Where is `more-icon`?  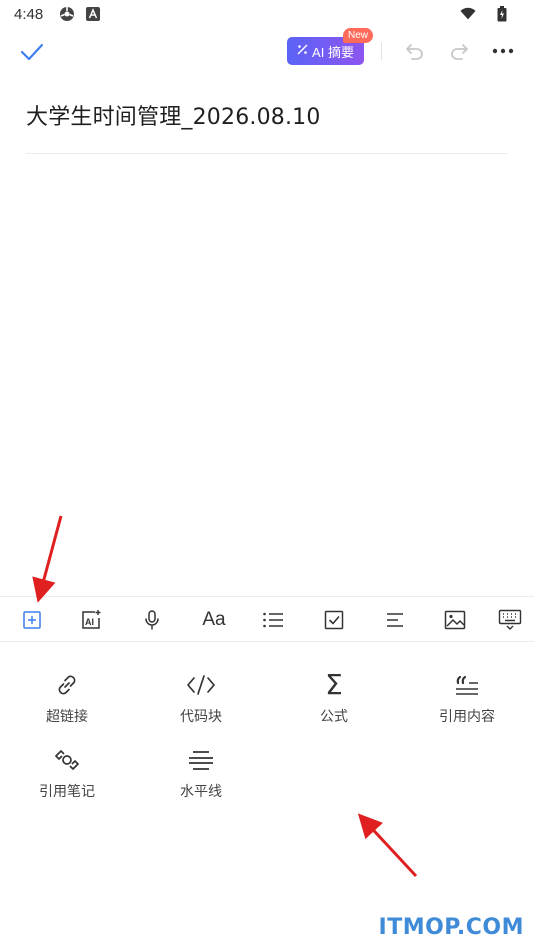 more-icon is located at coordinates (503, 51).